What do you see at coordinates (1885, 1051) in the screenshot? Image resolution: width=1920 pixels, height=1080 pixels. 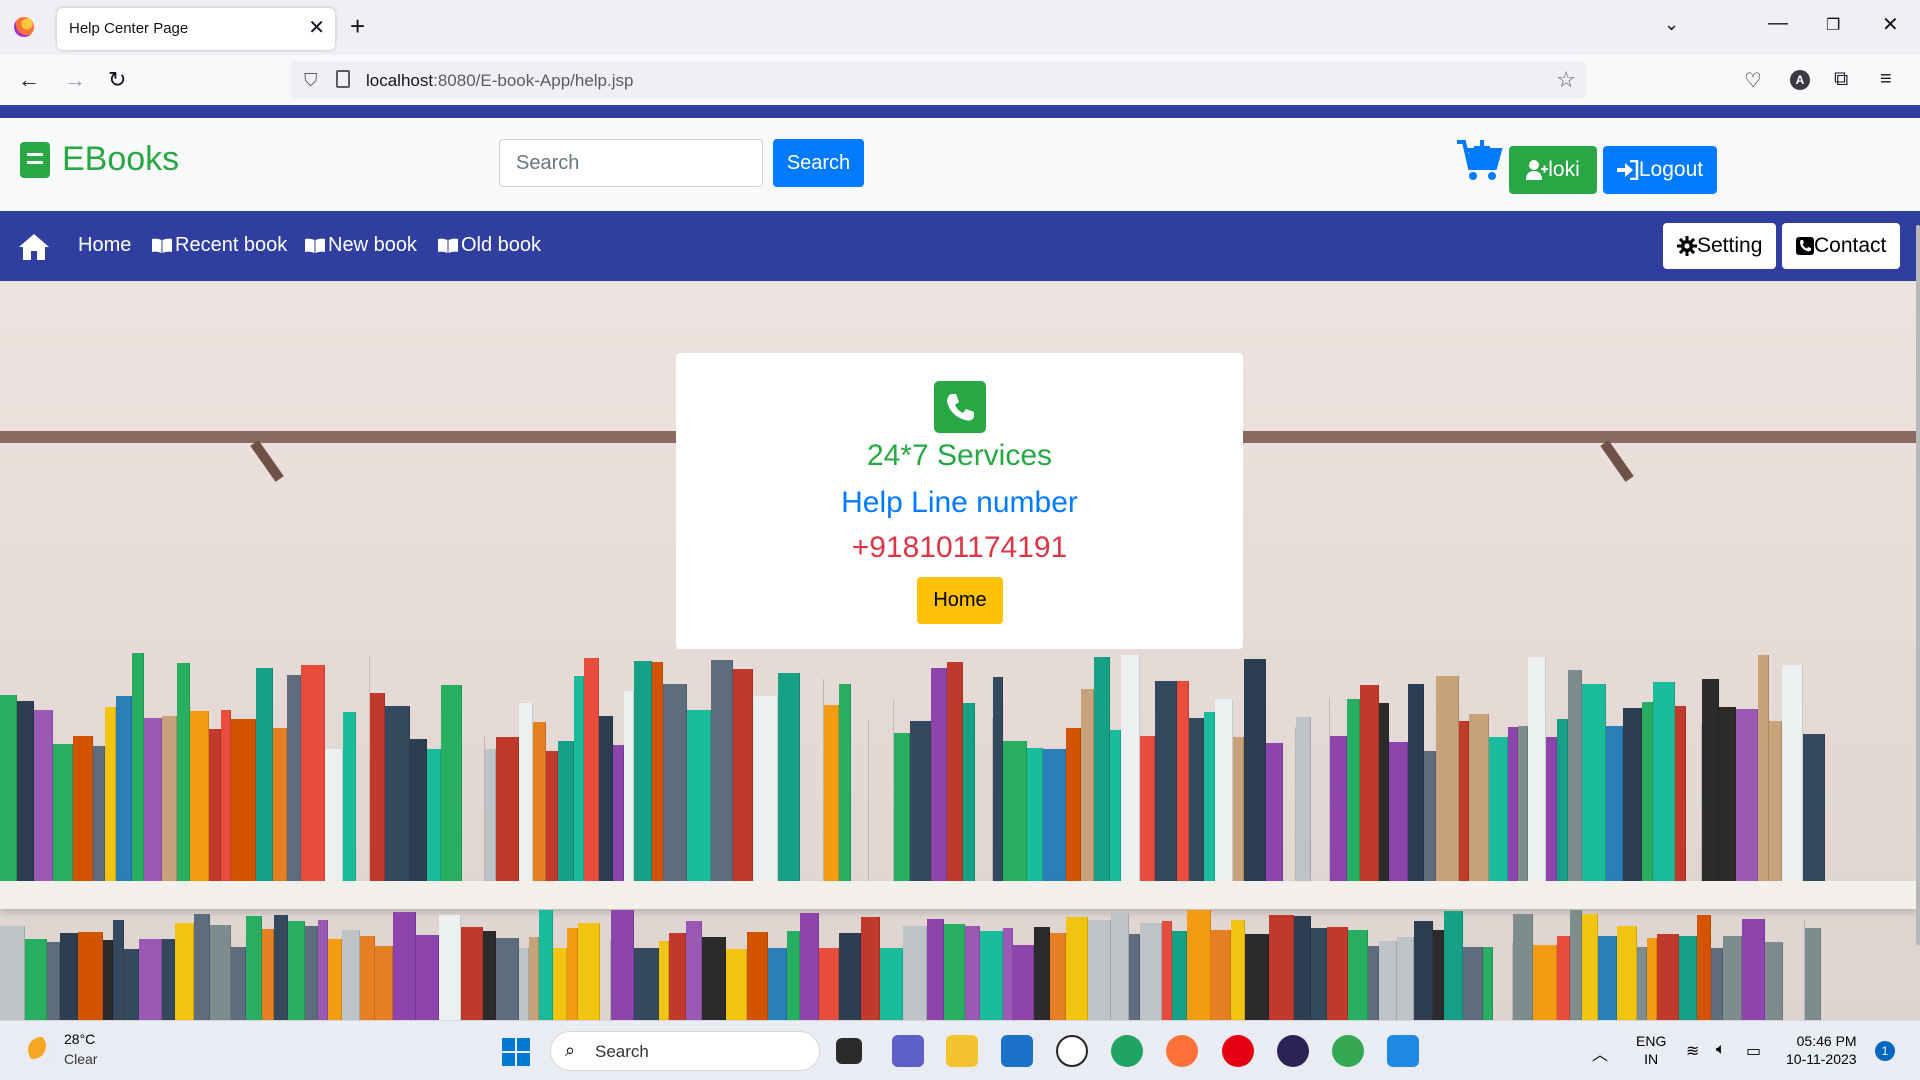 I see `notification-badge: 1` at bounding box center [1885, 1051].